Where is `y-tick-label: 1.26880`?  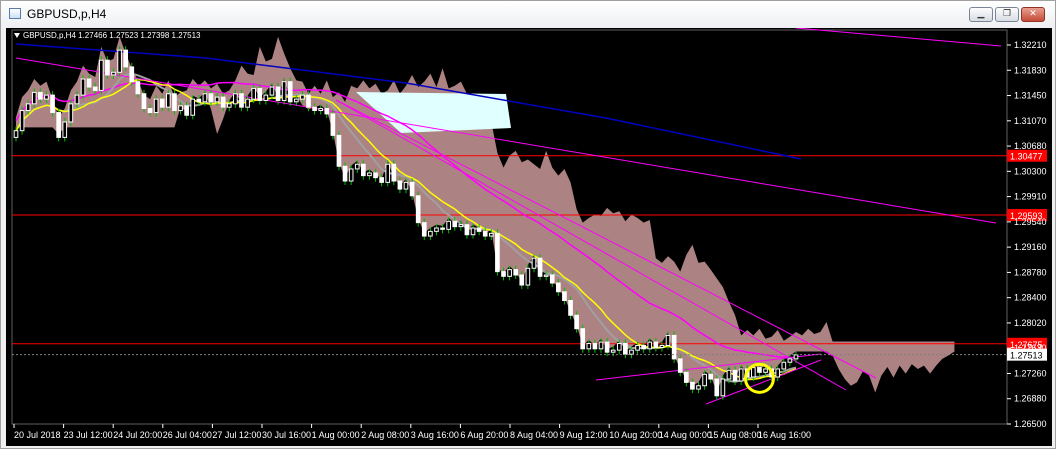
y-tick-label: 1.26880 is located at coordinates (1030, 399).